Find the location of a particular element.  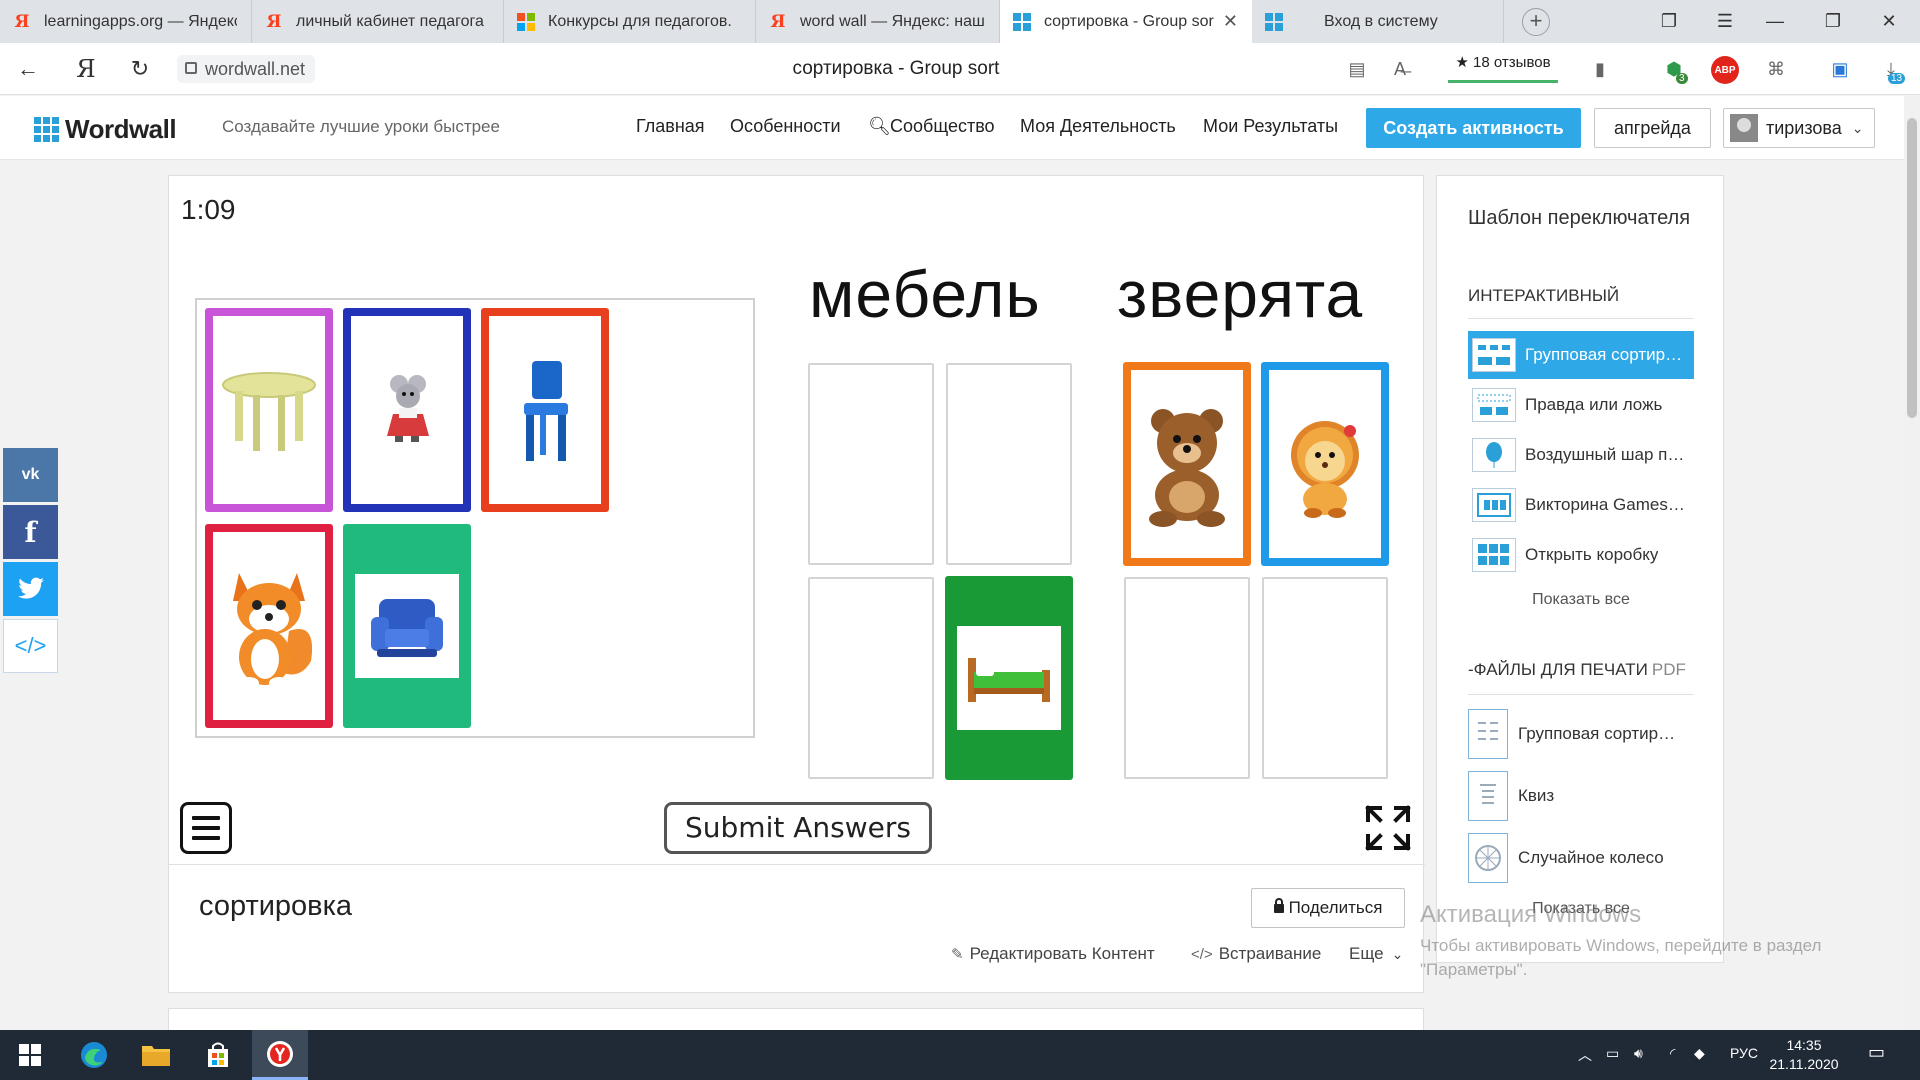

page-scrollbar is located at coordinates (1912, 563).